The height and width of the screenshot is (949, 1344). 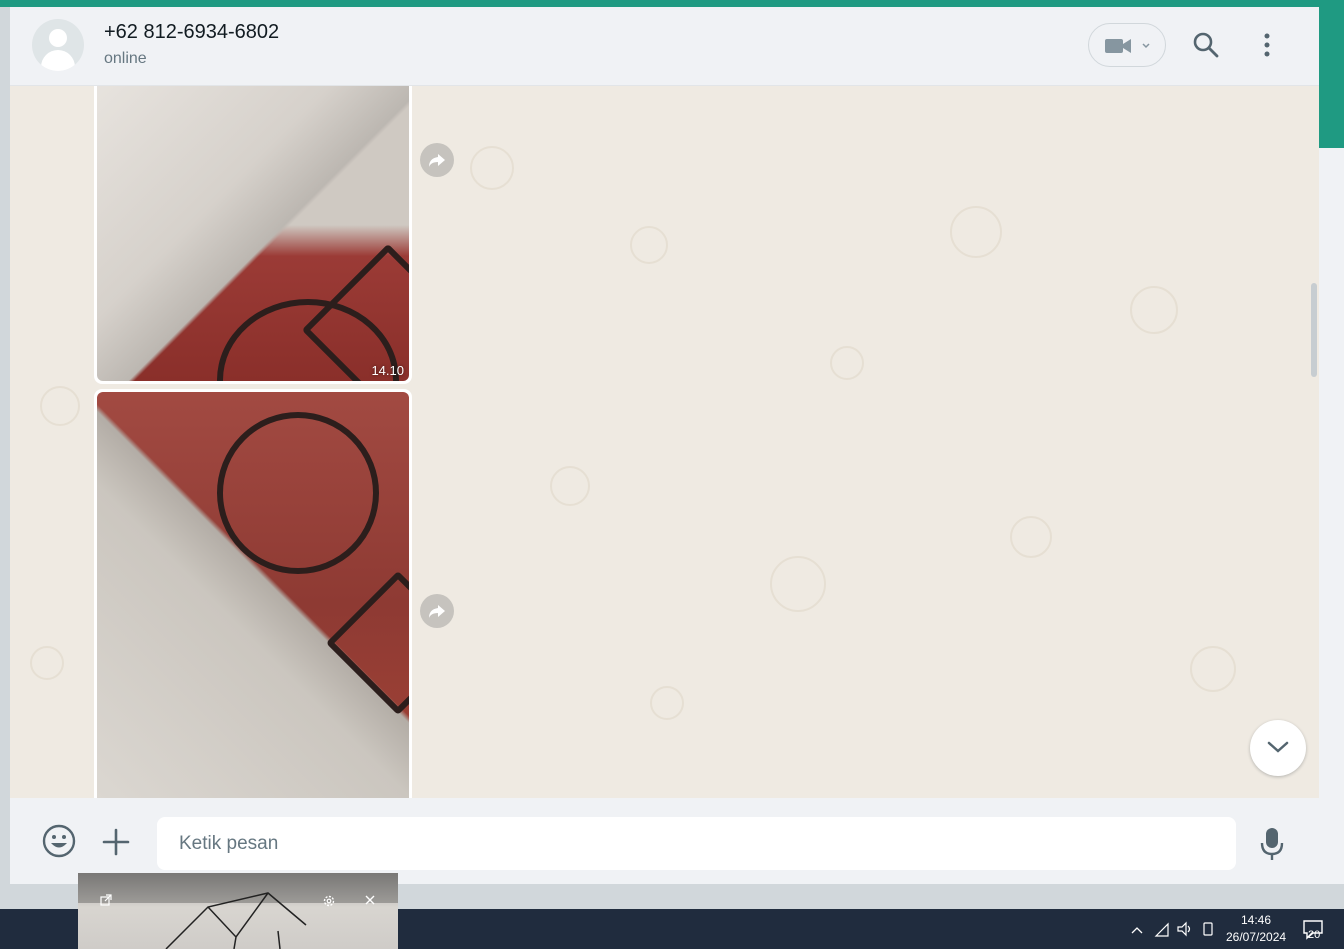 What do you see at coordinates (1162, 929) in the screenshot?
I see `wifi-icon` at bounding box center [1162, 929].